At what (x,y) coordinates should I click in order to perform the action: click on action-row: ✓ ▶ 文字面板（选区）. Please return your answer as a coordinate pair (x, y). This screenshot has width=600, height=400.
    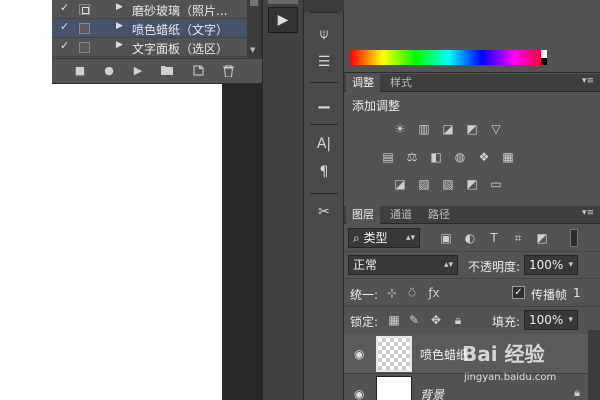
    Looking at the image, I should click on (150, 47).